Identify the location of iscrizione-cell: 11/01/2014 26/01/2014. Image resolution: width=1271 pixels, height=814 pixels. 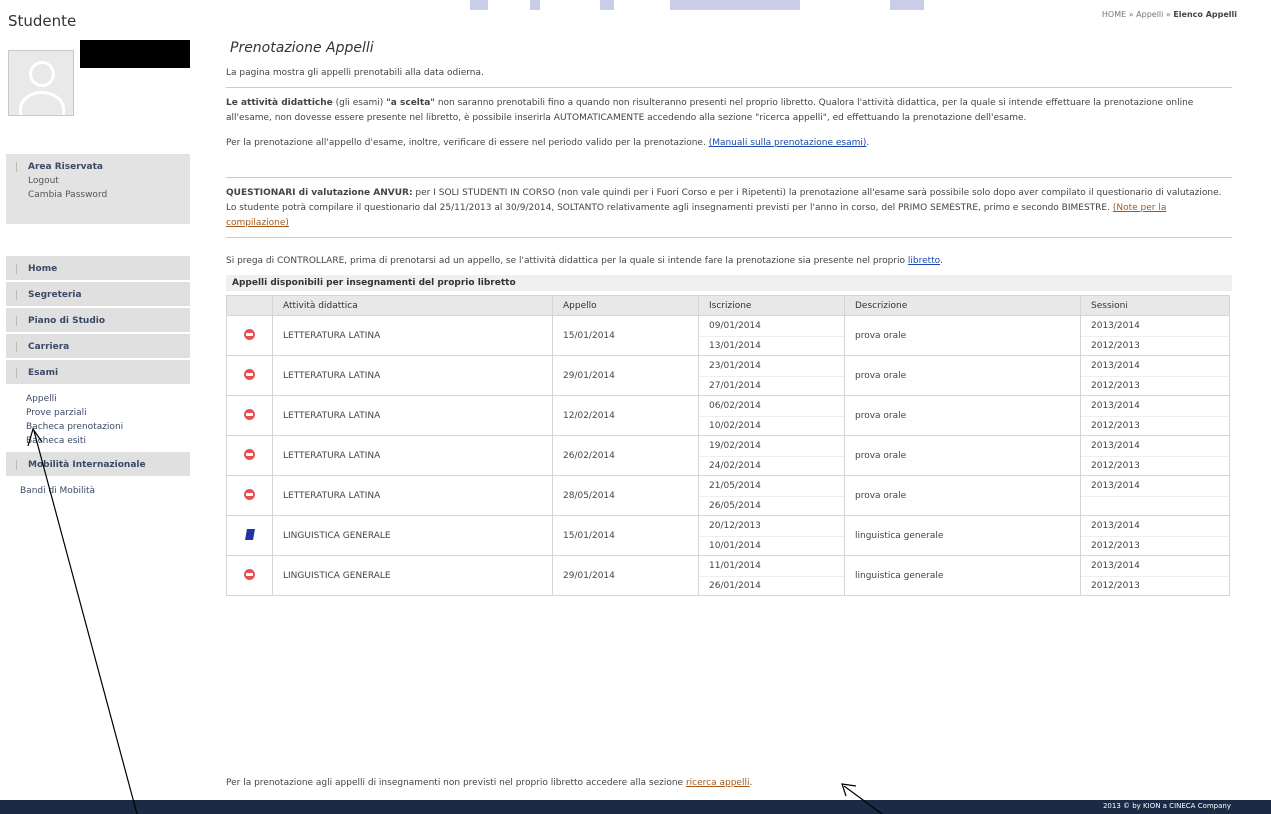
(771, 575).